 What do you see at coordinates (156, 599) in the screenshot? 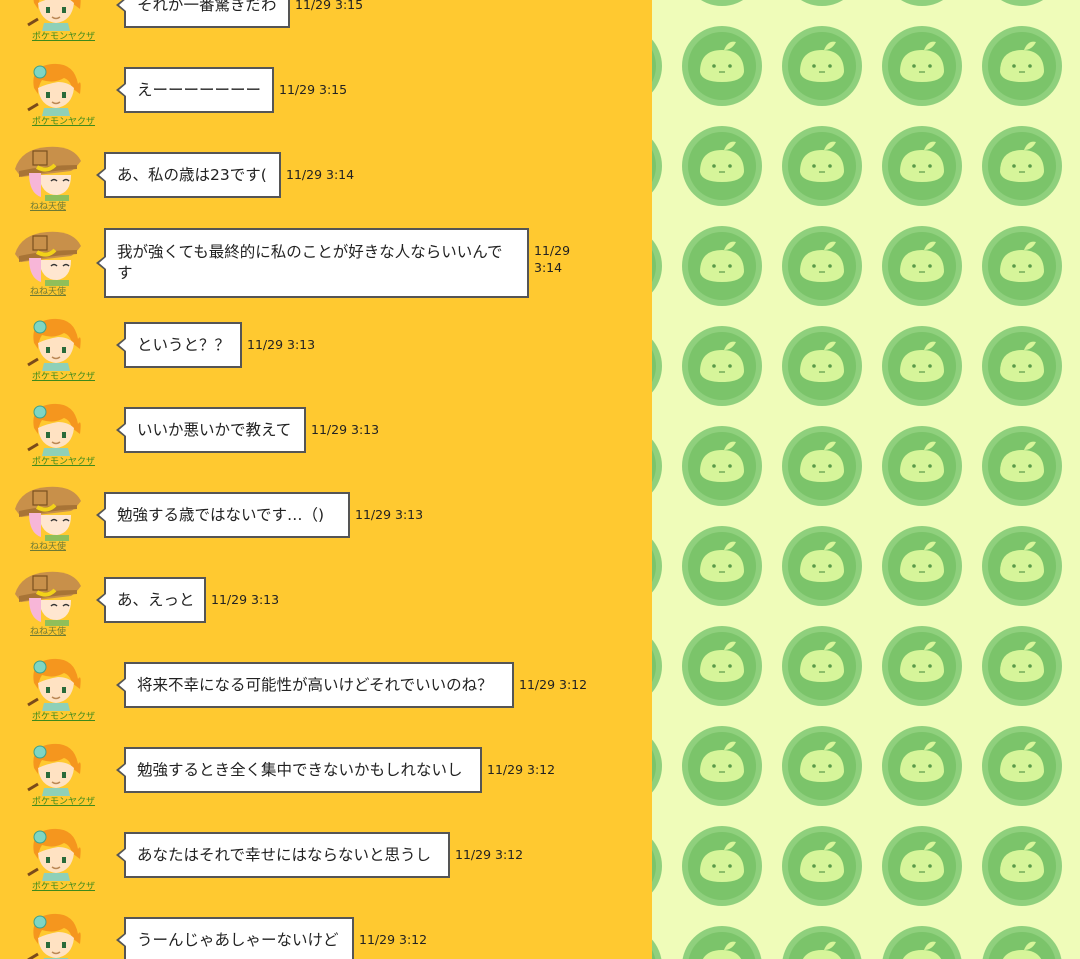
I see `message-text: あ、えっと` at bounding box center [156, 599].